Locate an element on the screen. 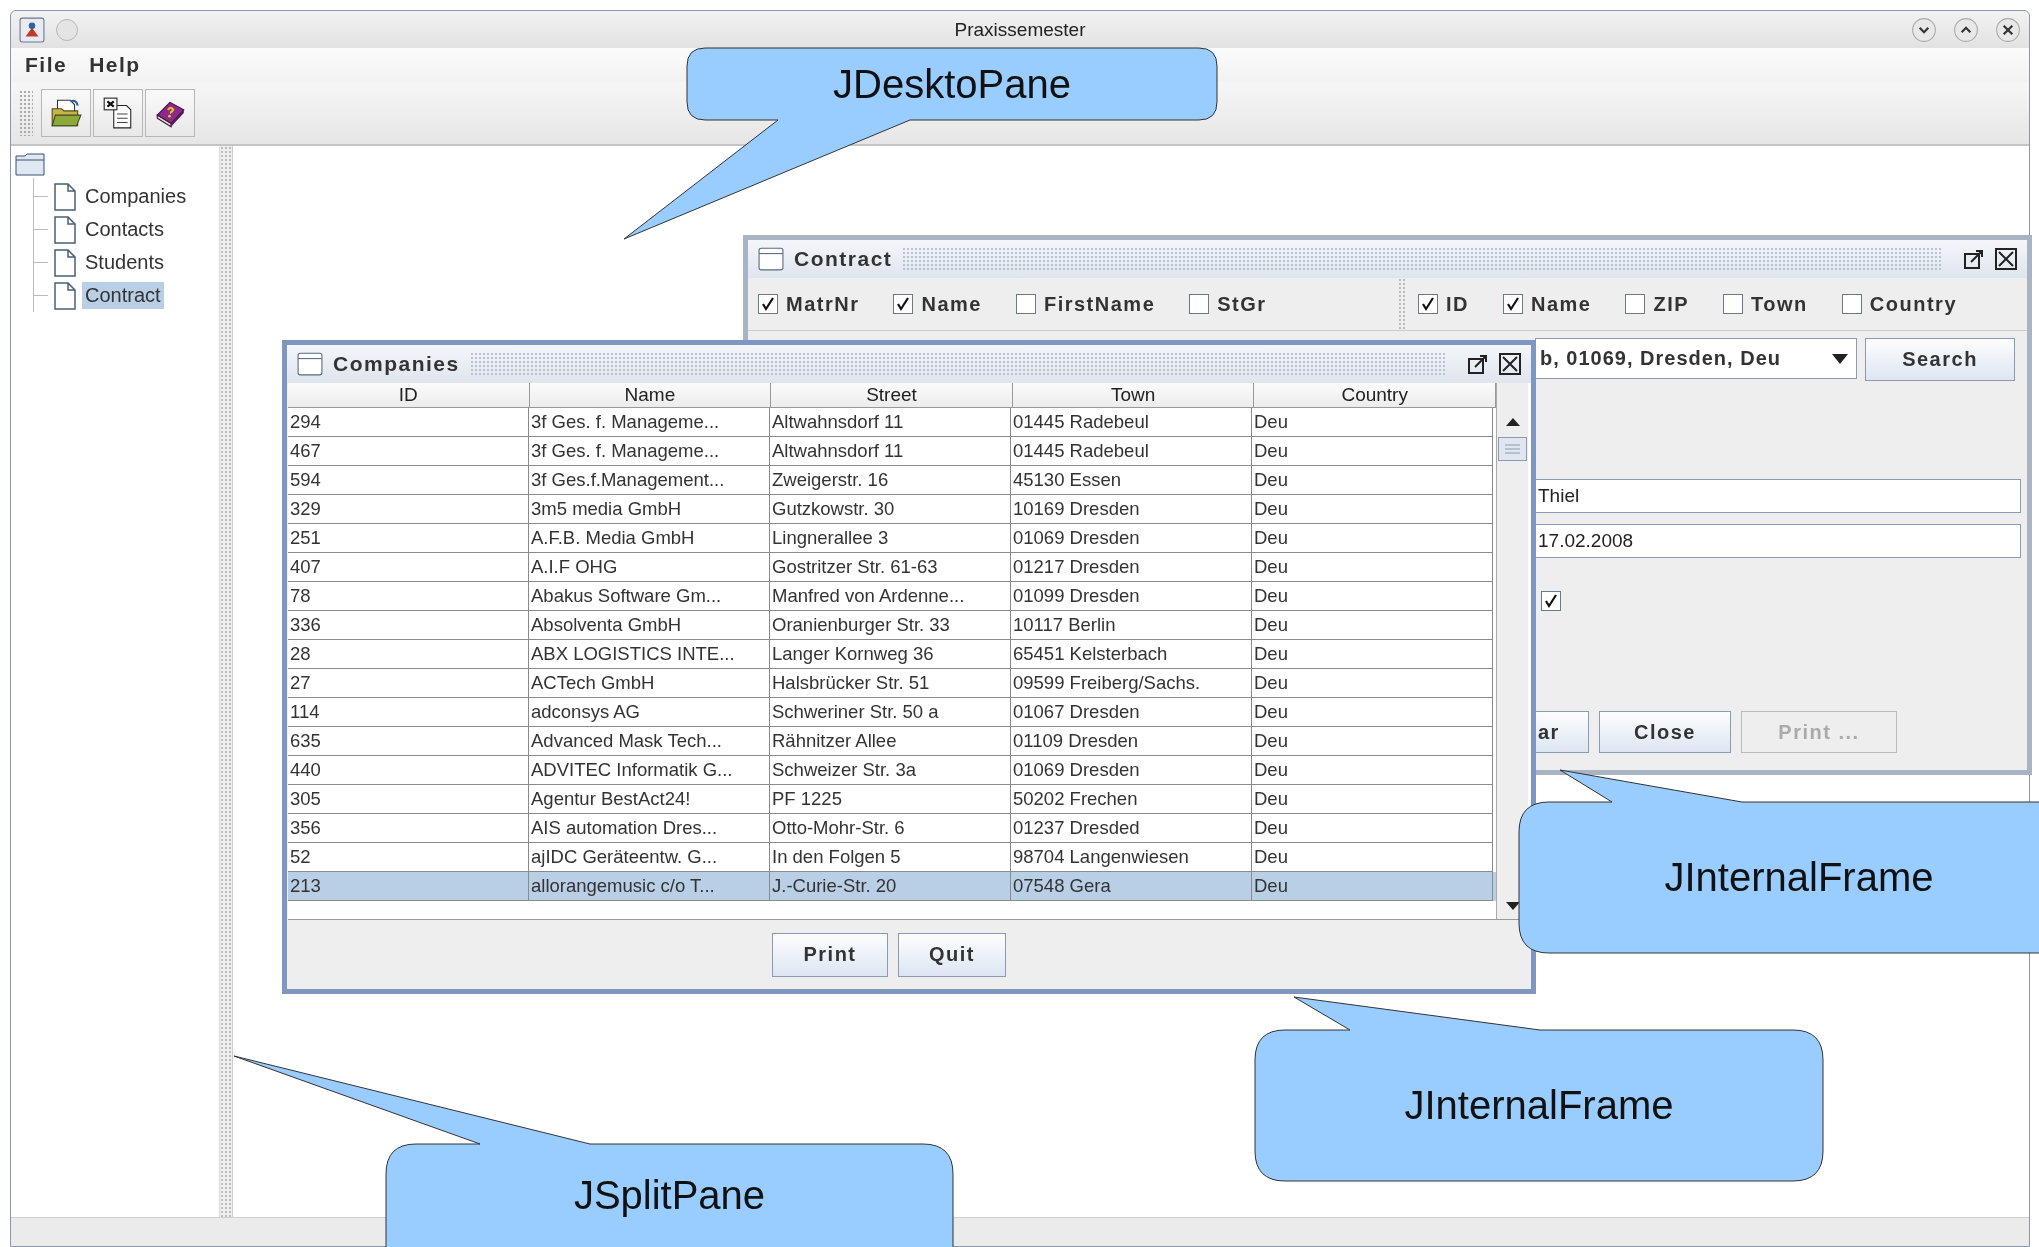 The image size is (2039, 1247). dialog-button: Print is located at coordinates (830, 954).